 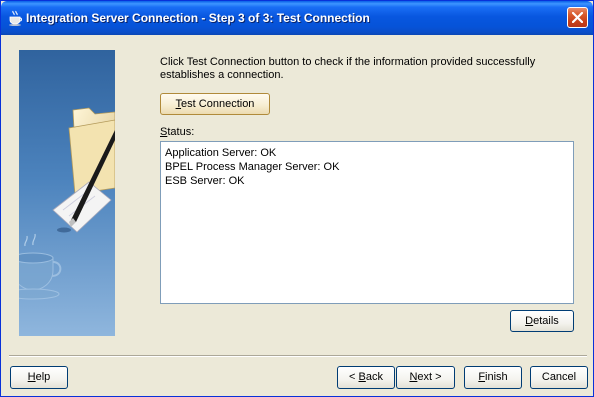 I want to click on java-coffee-cup-icon, so click(x=15, y=18).